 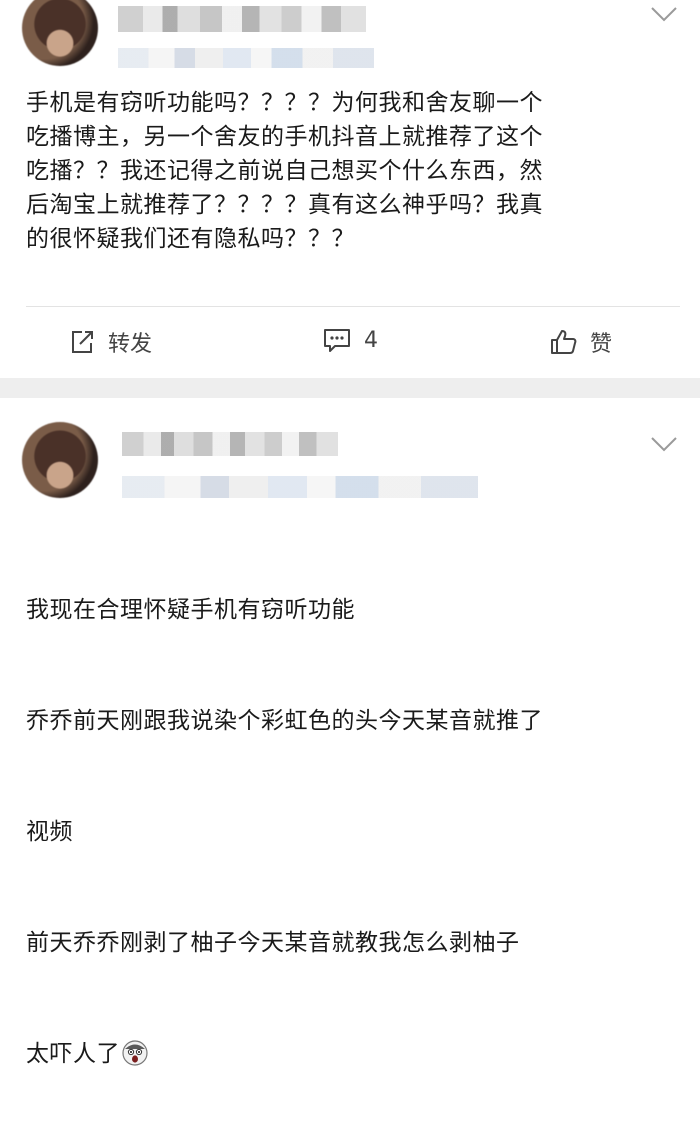 I want to click on post-line: 太吓人了, so click(x=73, y=1054).